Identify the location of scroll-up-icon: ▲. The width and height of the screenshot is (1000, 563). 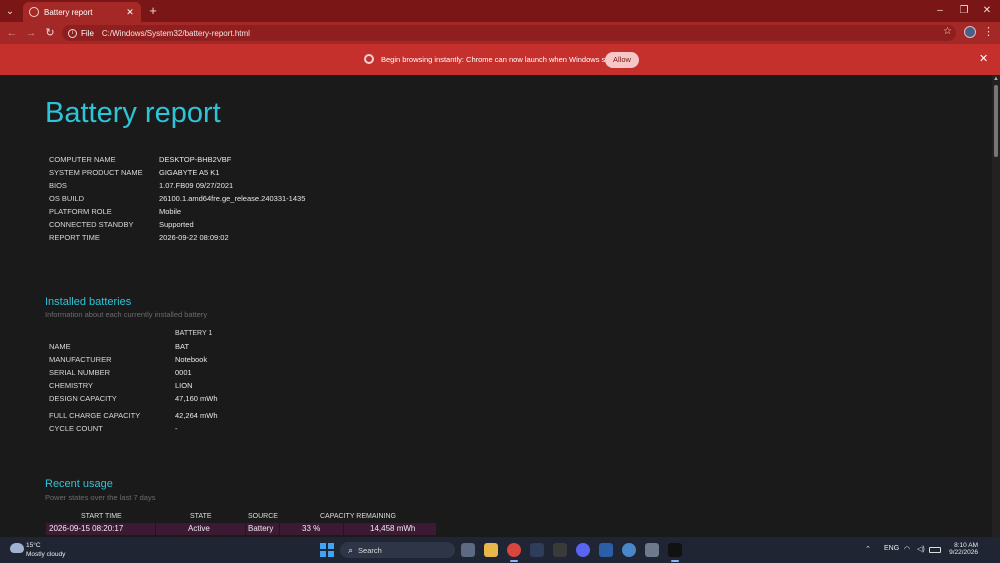
(996, 79).